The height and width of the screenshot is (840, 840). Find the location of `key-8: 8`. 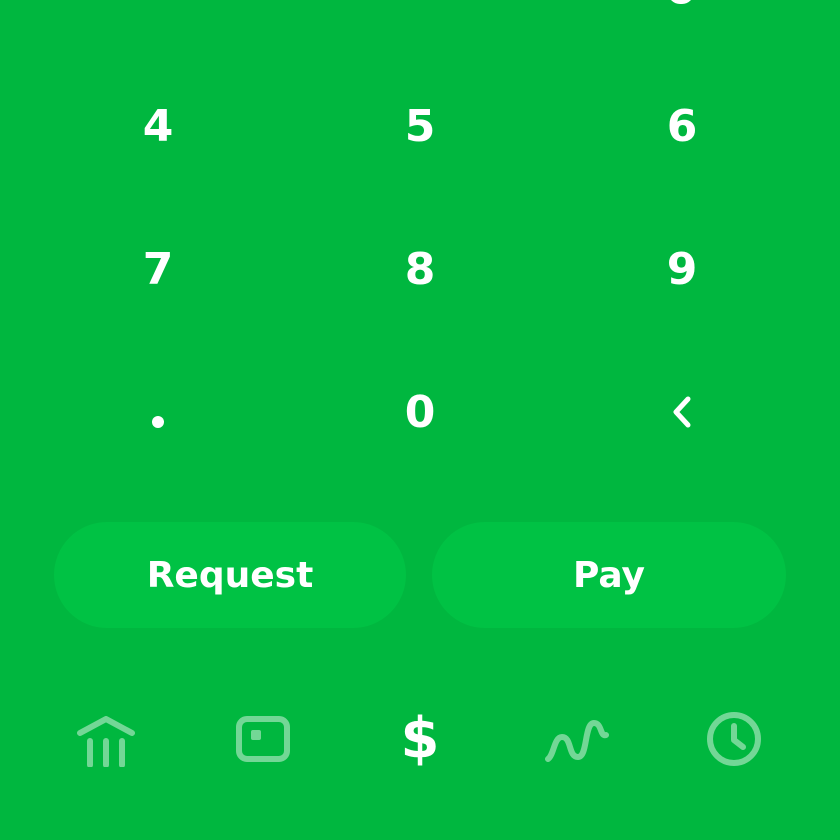

key-8: 8 is located at coordinates (420, 269).